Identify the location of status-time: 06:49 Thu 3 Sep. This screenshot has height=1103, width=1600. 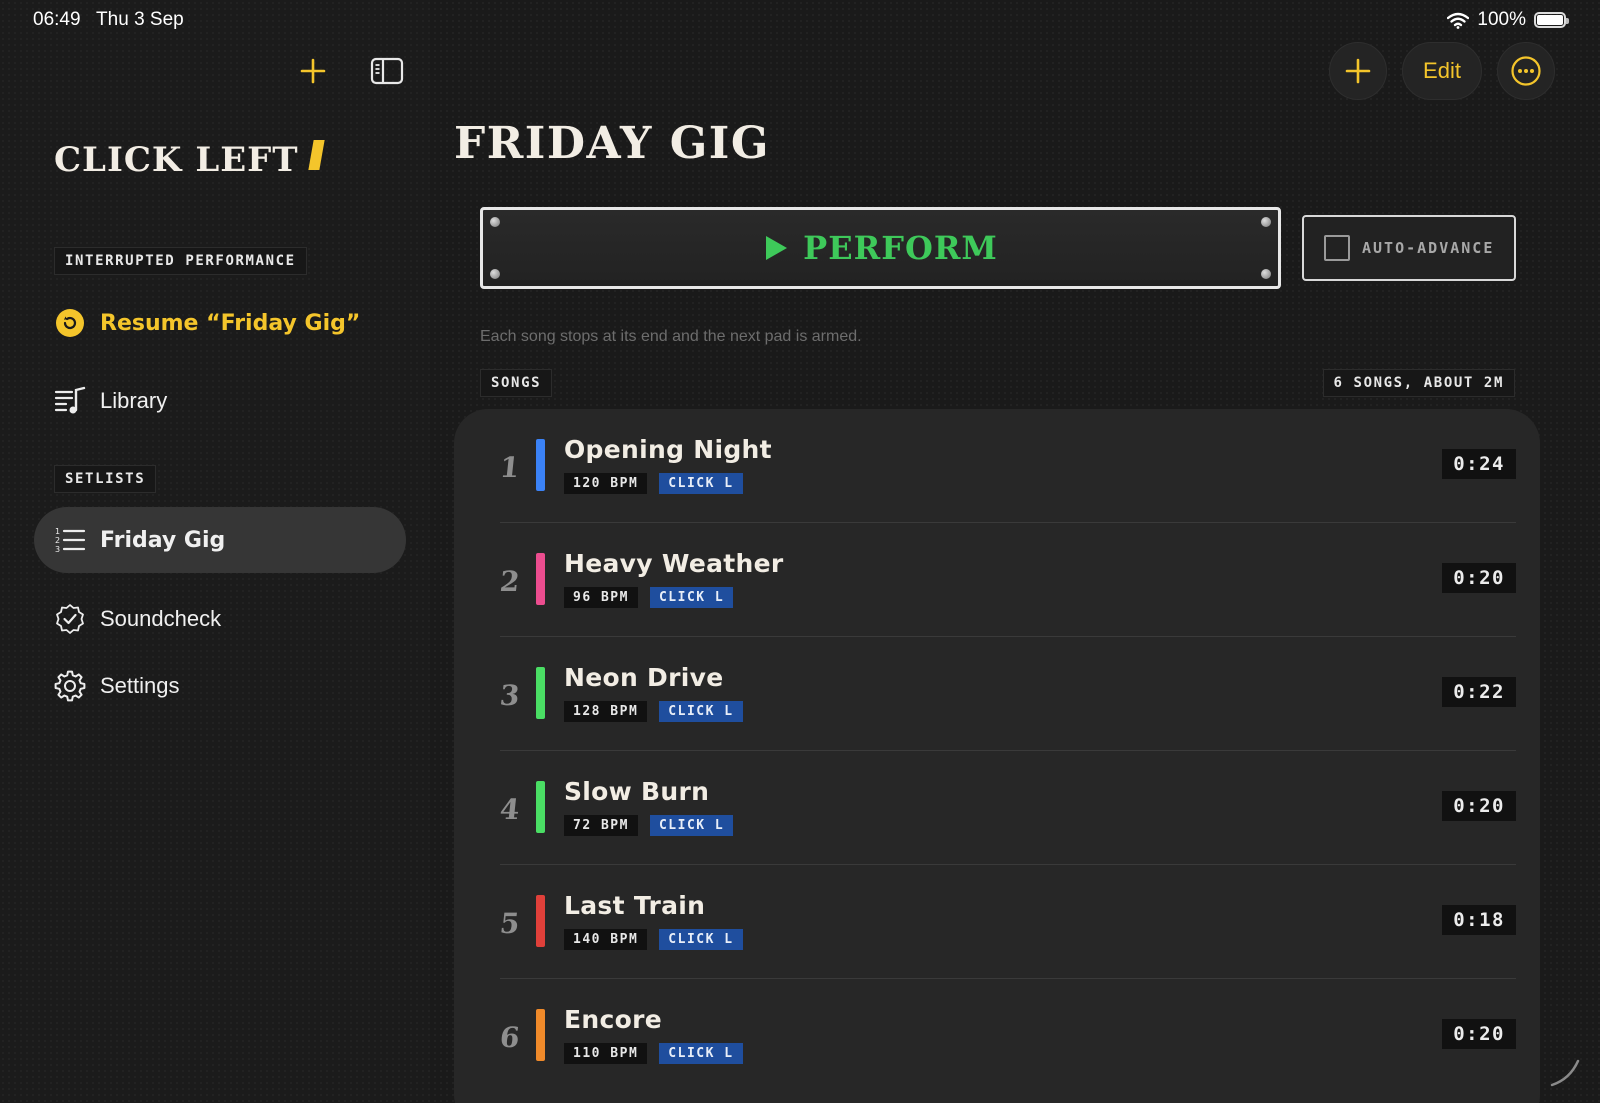
(108, 20).